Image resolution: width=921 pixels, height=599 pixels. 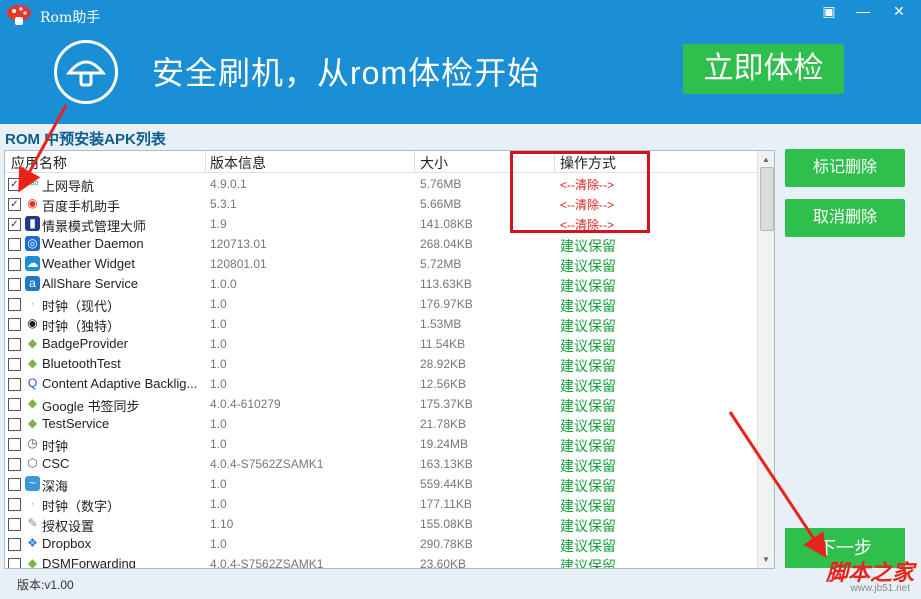 I want to click on column-name-header: 应用名称, so click(x=39, y=163).